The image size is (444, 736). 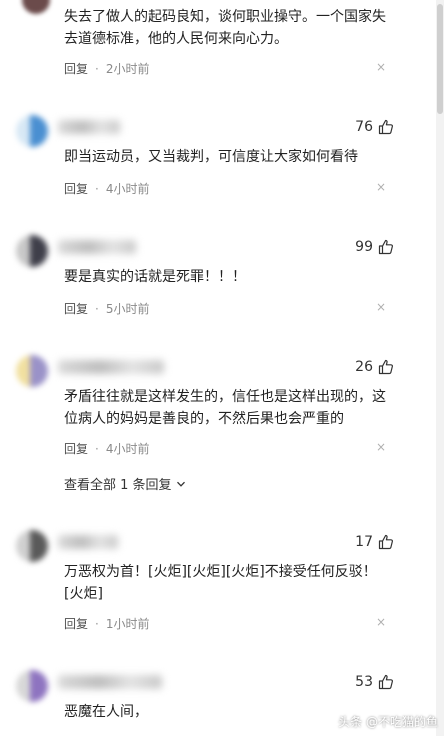 What do you see at coordinates (374, 247) in the screenshot?
I see `like-button: 99` at bounding box center [374, 247].